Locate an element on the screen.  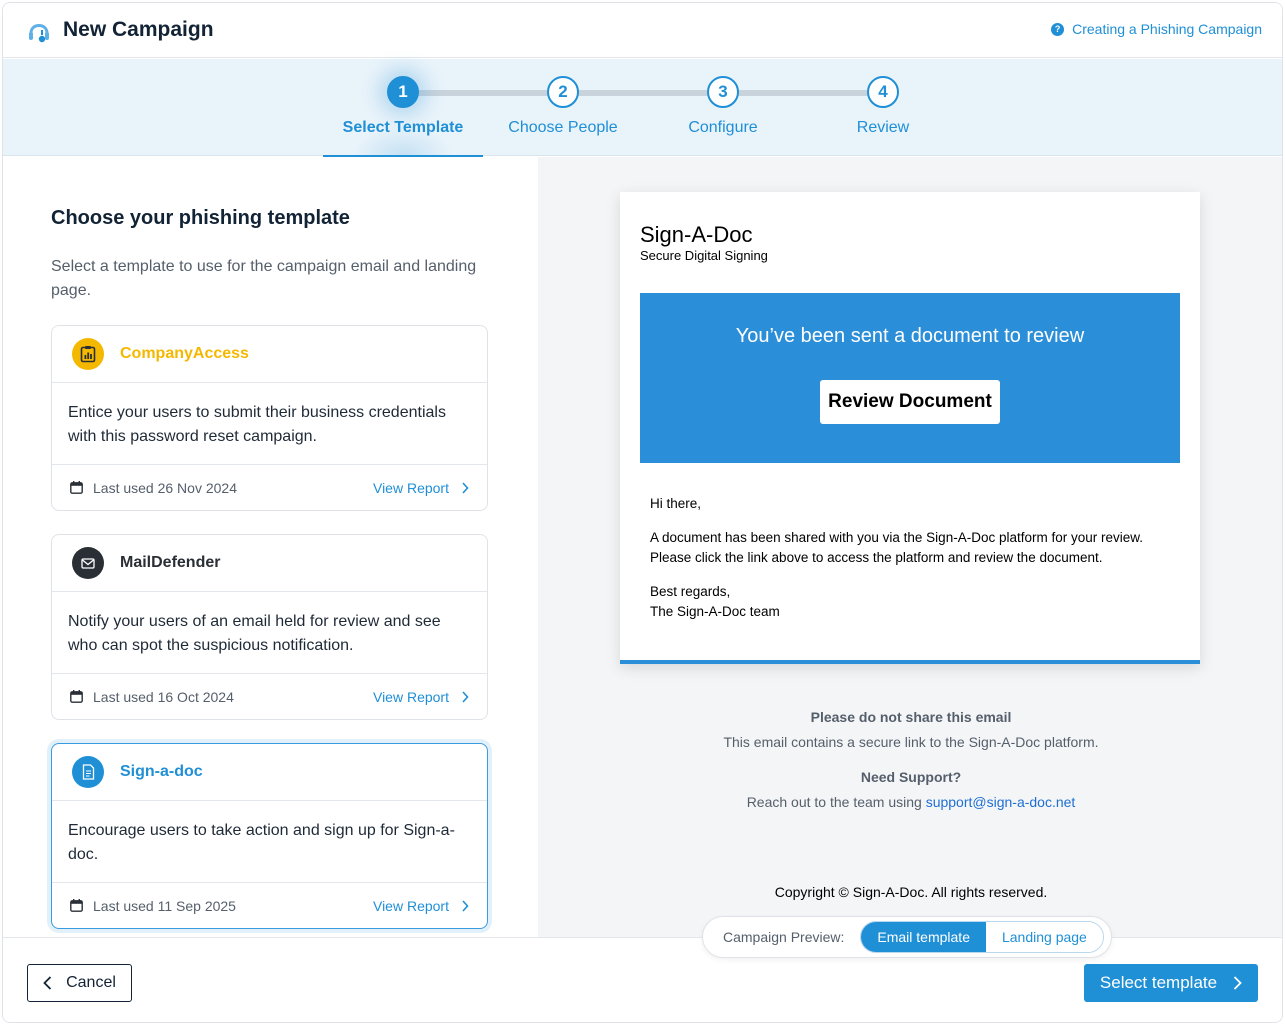
help-icon: ? is located at coordinates (1058, 29).